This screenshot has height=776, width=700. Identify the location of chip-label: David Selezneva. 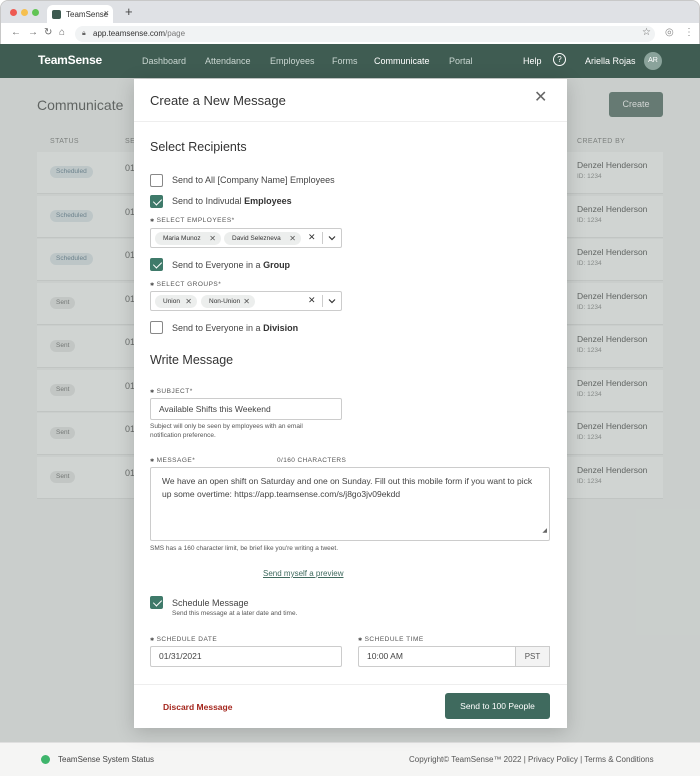
(256, 238).